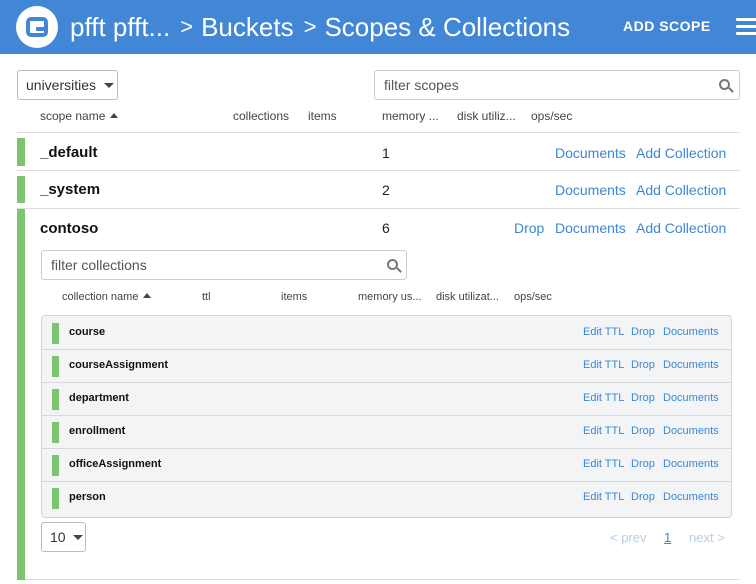 The height and width of the screenshot is (584, 756). I want to click on collection-name: department, so click(99, 398).